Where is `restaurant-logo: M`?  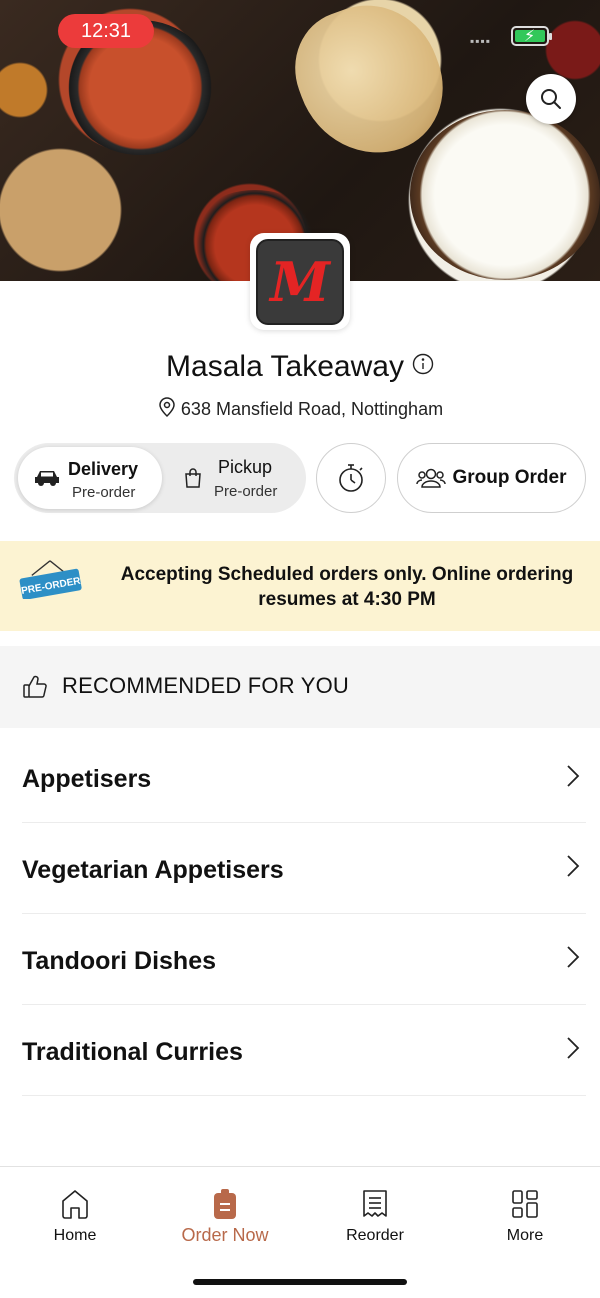
restaurant-logo: M is located at coordinates (300, 281).